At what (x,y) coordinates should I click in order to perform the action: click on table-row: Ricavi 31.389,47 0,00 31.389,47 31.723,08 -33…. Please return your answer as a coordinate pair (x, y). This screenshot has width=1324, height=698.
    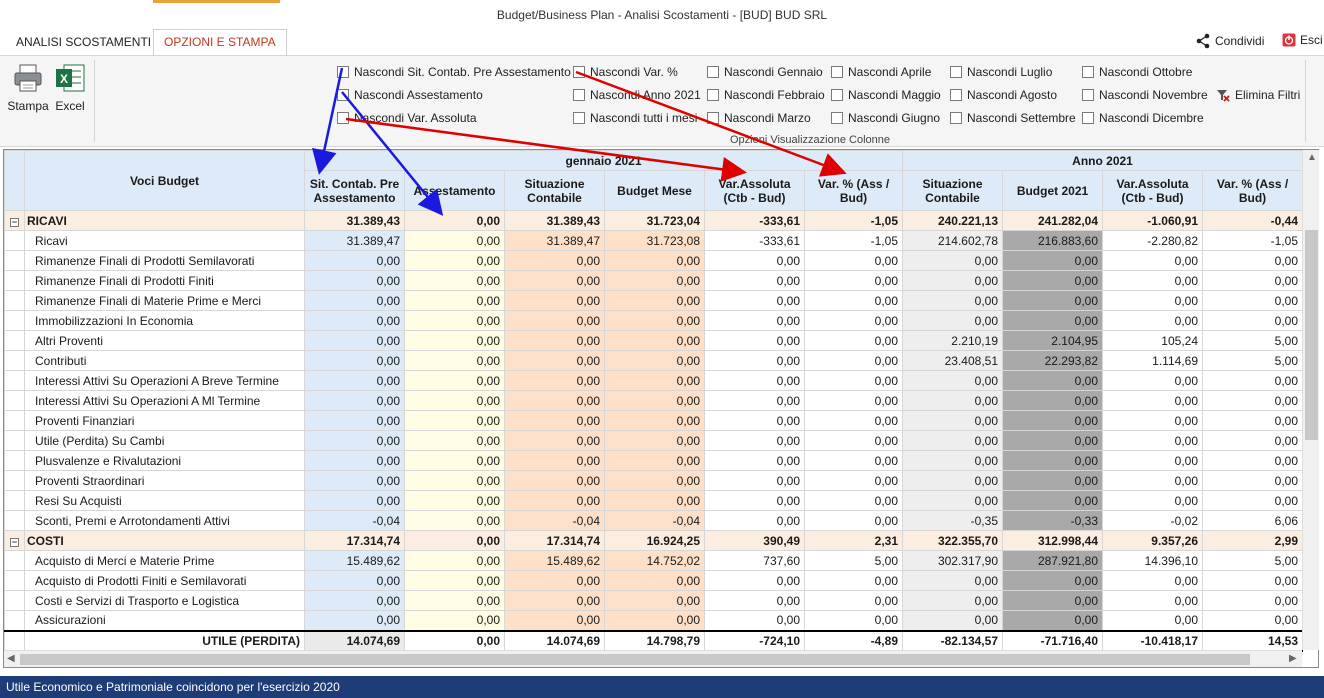
    Looking at the image, I should click on (653, 240).